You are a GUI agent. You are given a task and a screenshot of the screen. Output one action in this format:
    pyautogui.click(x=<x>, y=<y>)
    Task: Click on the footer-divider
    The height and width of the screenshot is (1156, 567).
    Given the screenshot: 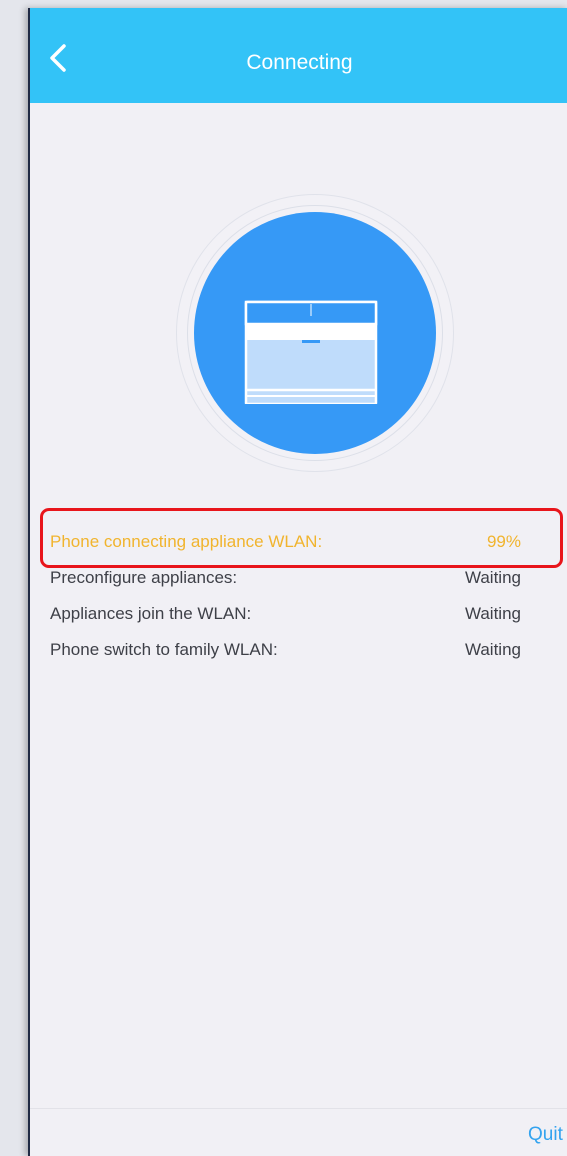 What is the action you would take?
    pyautogui.click(x=298, y=1108)
    